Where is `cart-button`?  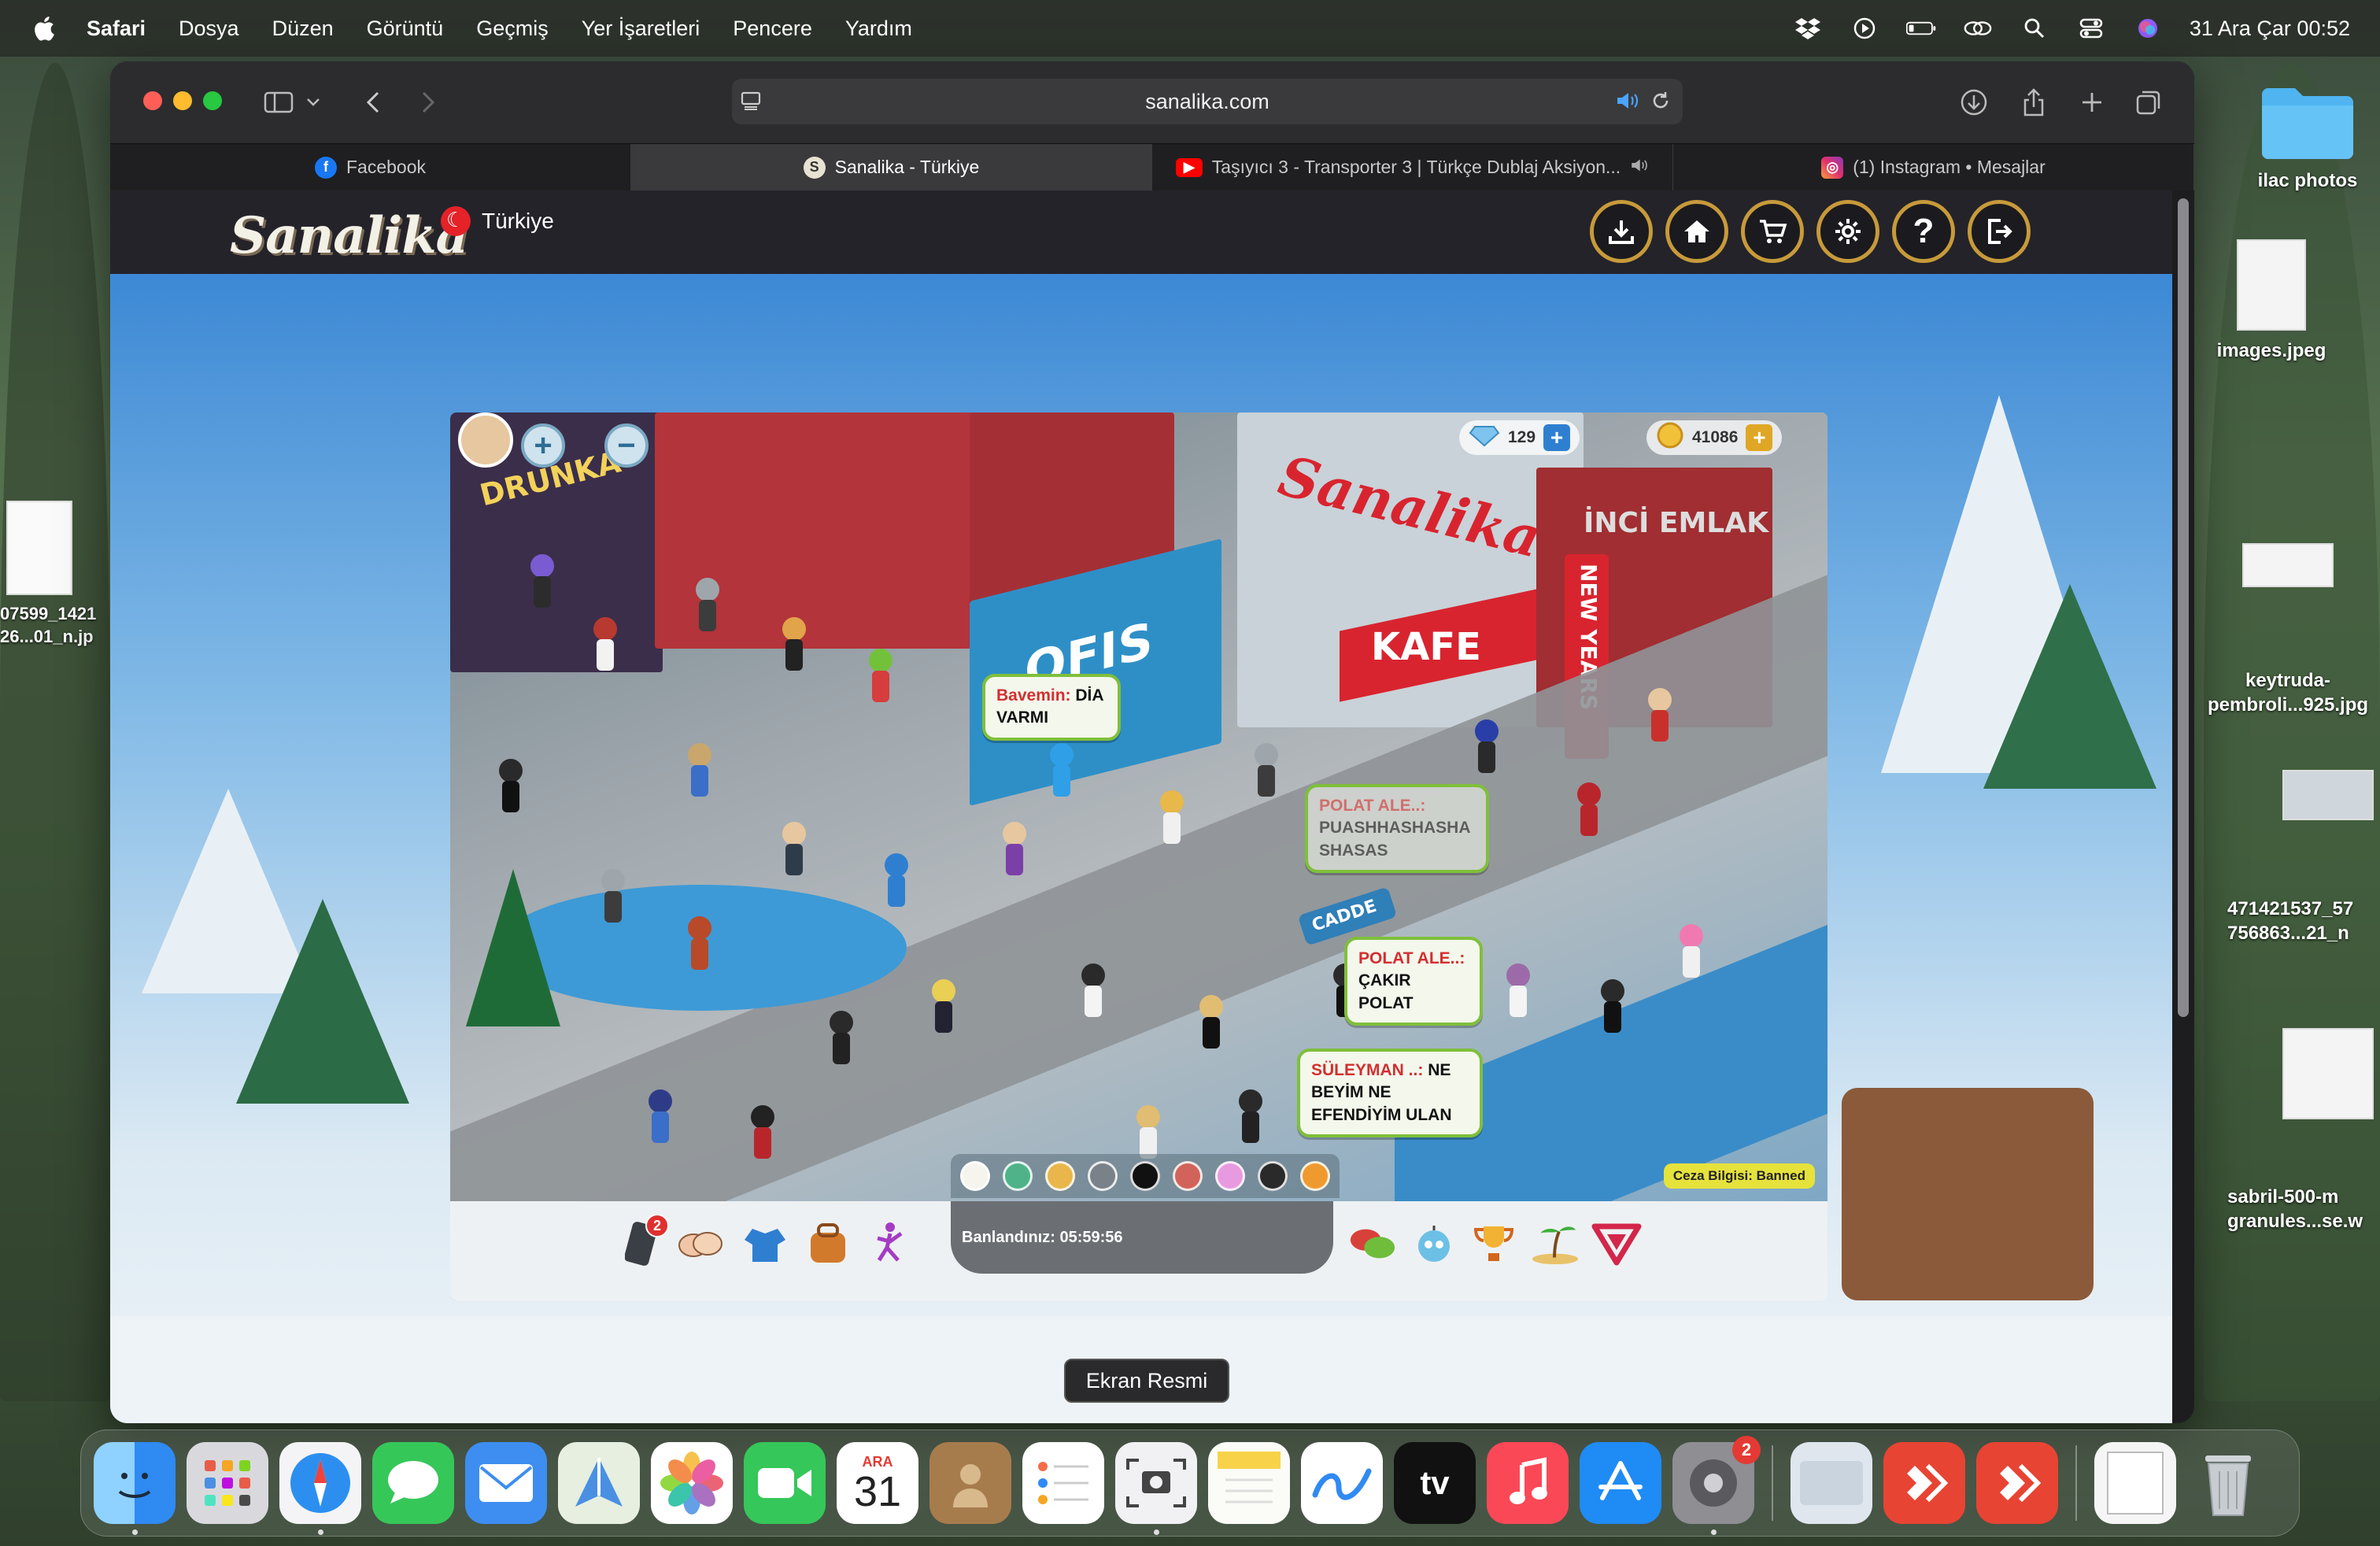
cart-button is located at coordinates (1772, 232).